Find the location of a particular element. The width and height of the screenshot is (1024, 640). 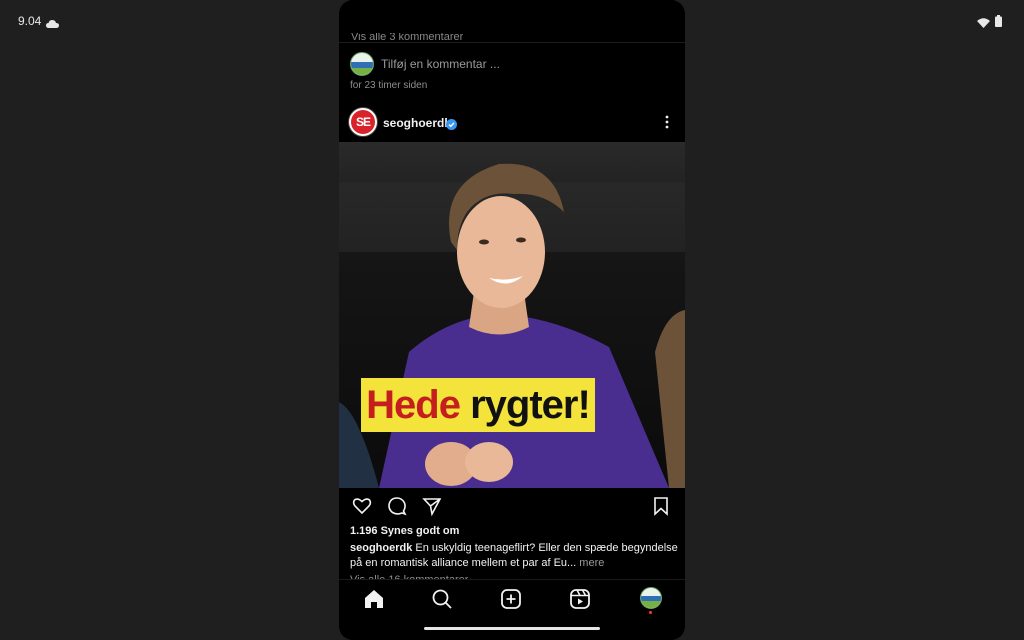

user-avatar is located at coordinates (362, 64).